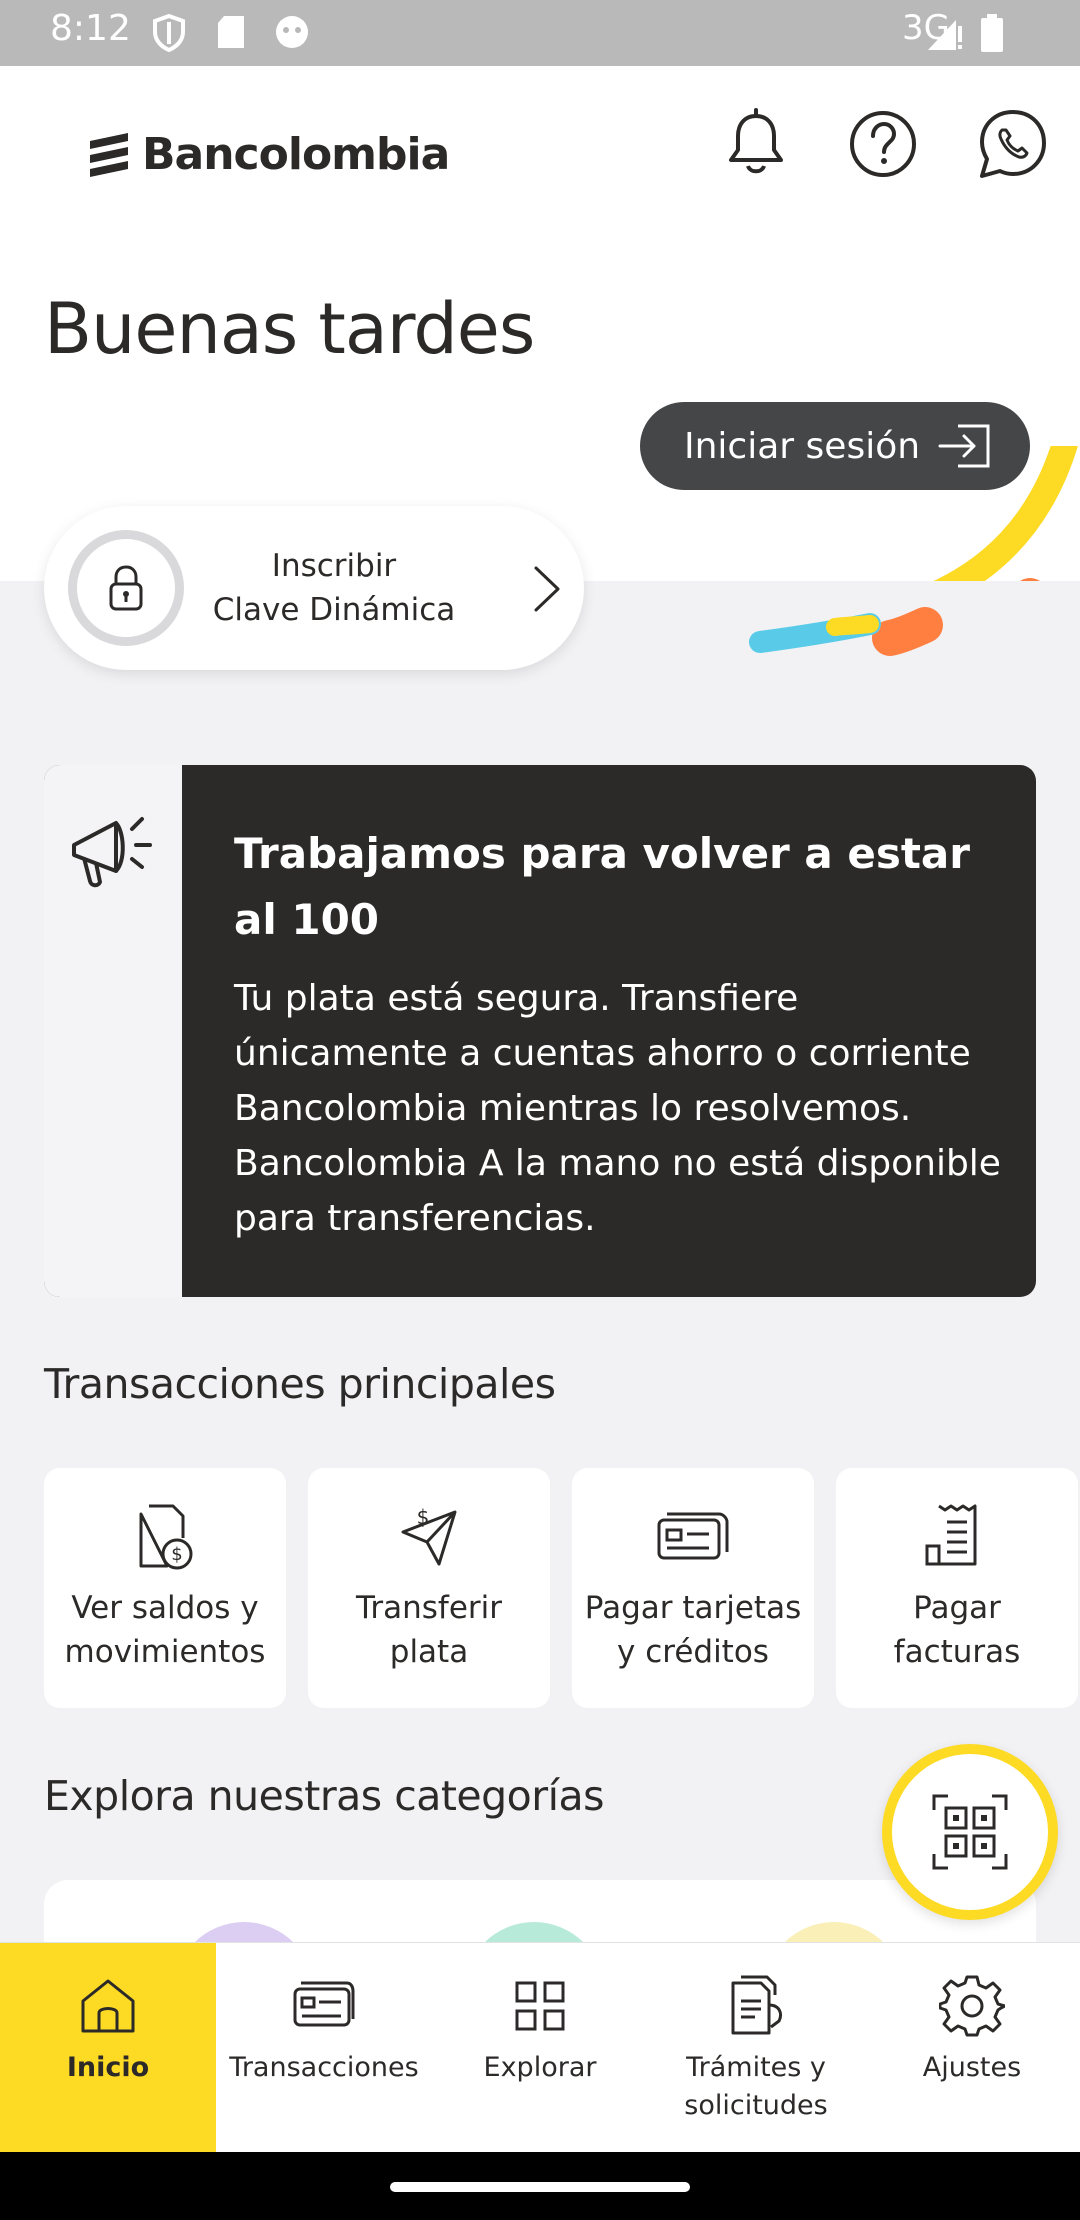  I want to click on signal-icon, so click(945, 35).